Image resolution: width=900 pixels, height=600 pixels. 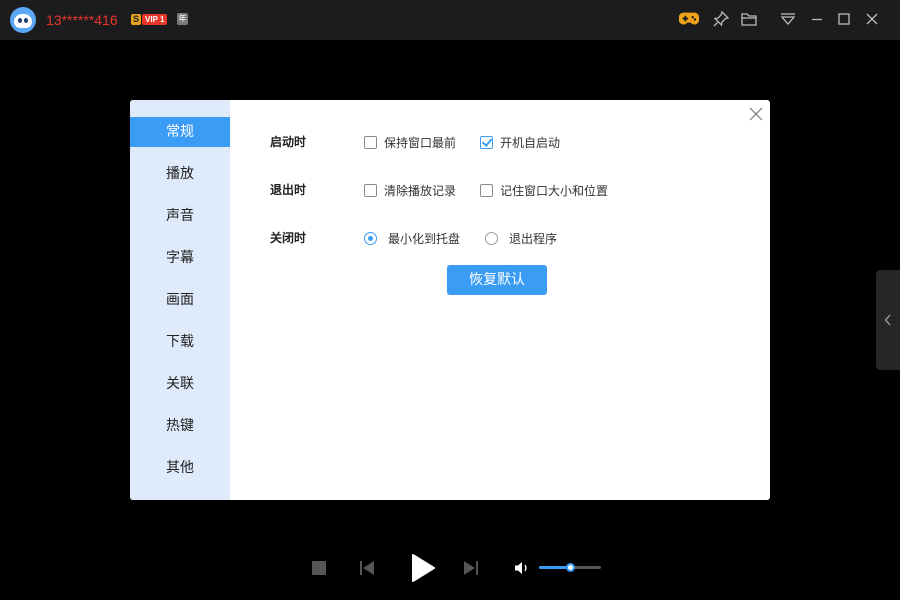 I want to click on skip-next-icon, so click(x=471, y=568).